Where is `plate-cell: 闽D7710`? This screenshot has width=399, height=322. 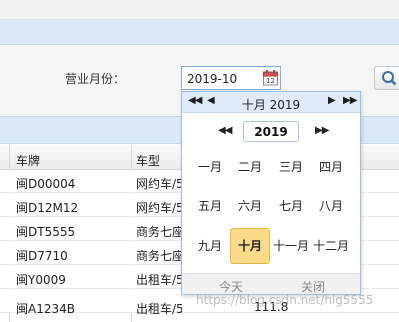
plate-cell: 闽D7710 is located at coordinates (42, 256).